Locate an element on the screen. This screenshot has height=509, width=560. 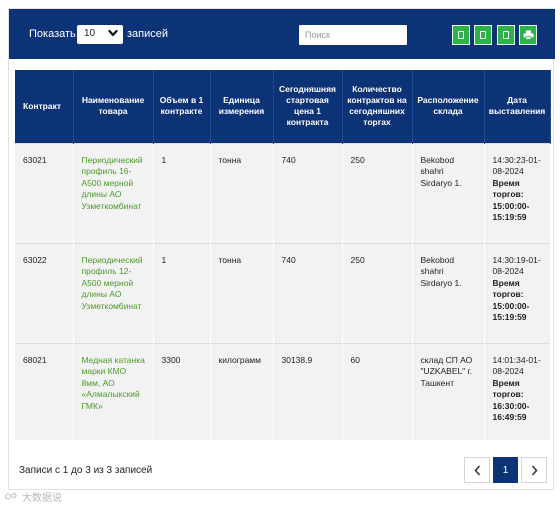
previous-page-button is located at coordinates (477, 470).